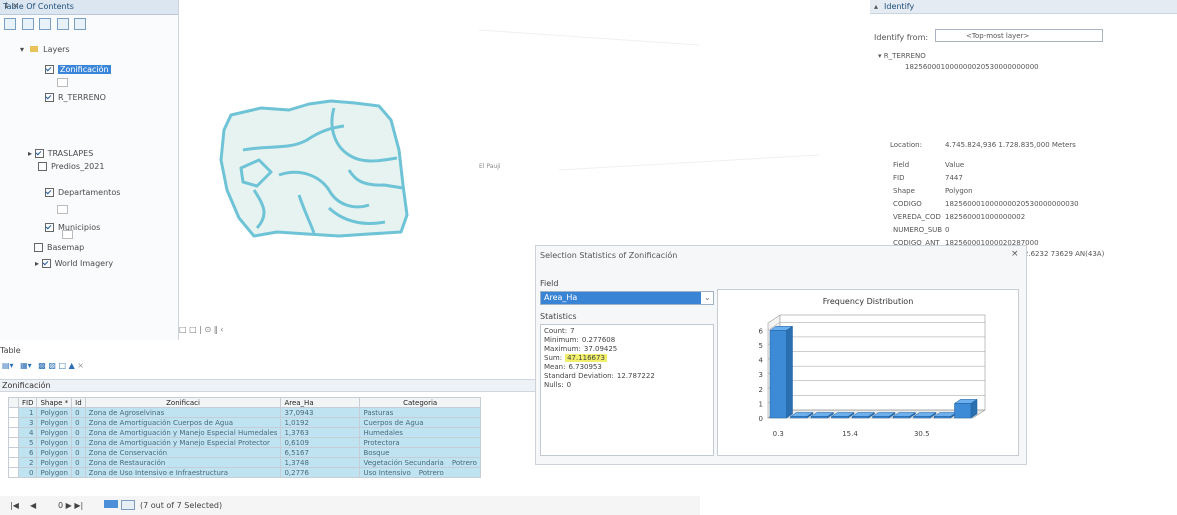 This screenshot has height=515, width=1177. Describe the element at coordinates (26, 365) in the screenshot. I see `related-tables-icon: ▦▾` at that location.